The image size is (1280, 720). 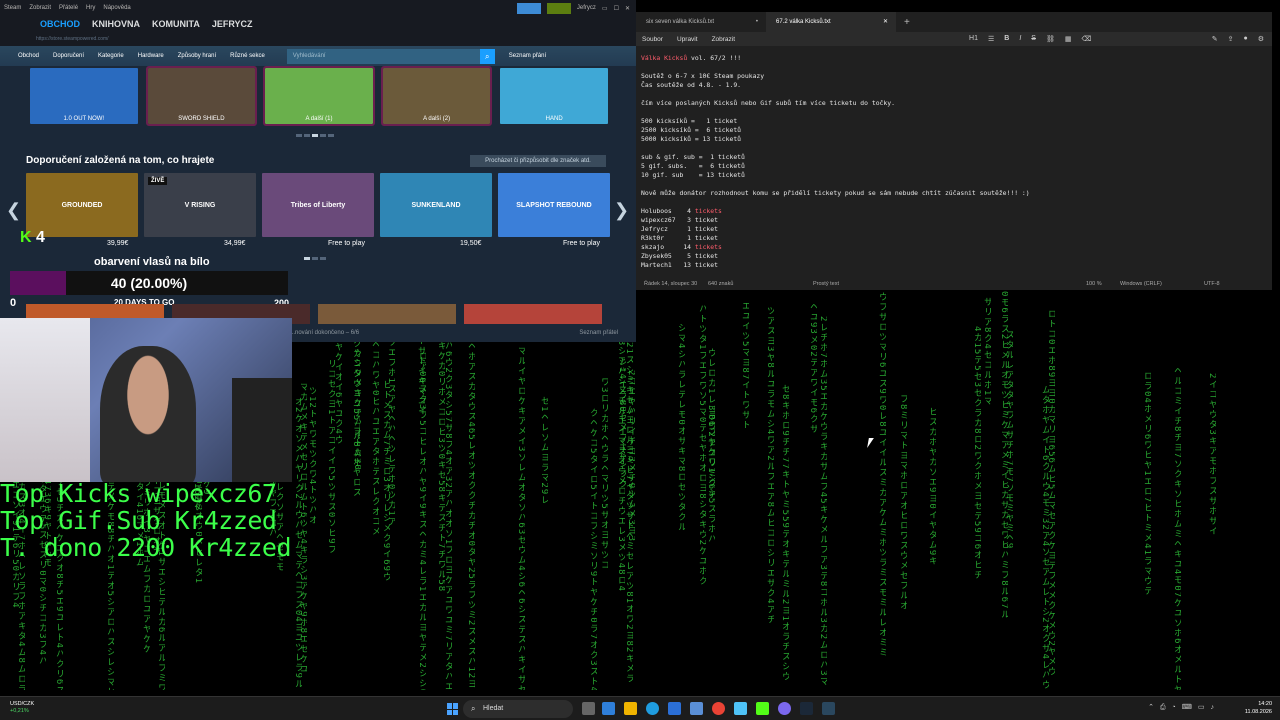 I want to click on steam-menu-help: Nápověda, so click(x=116, y=8).